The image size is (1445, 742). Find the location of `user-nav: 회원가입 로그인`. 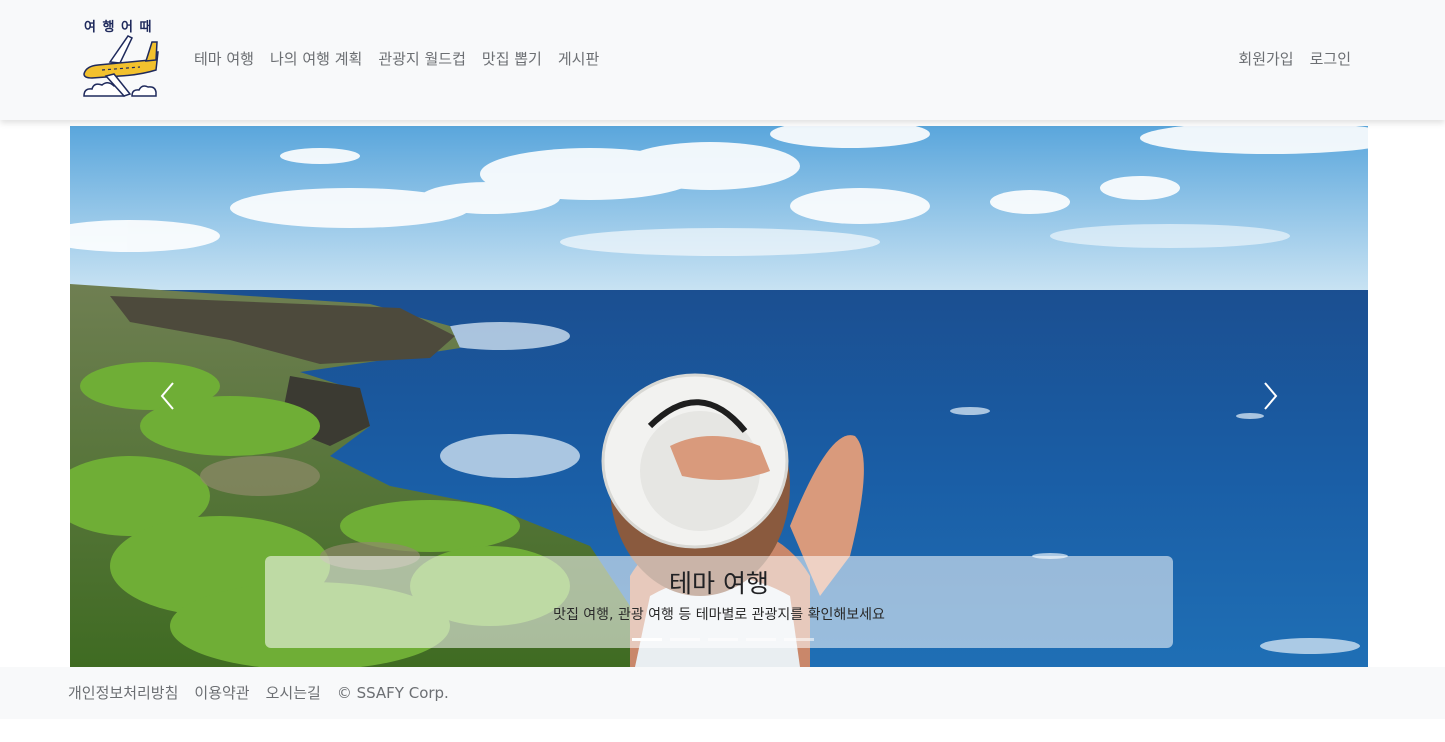

user-nav: 회원가입 로그인 is located at coordinates (1294, 58).